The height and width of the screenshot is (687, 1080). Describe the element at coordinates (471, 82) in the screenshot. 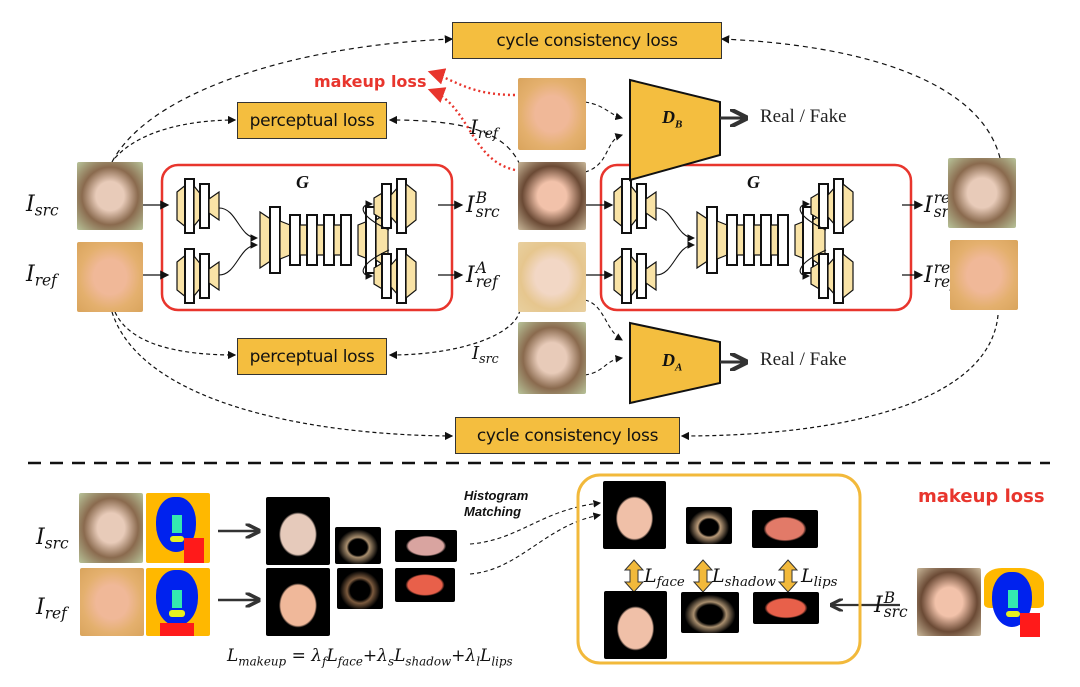

I see `red-arc-ref-to-makeup` at that location.